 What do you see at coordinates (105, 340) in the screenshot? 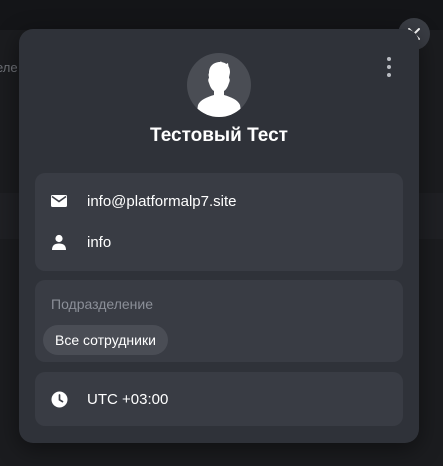
I see `division-chip: Все сотрудники` at bounding box center [105, 340].